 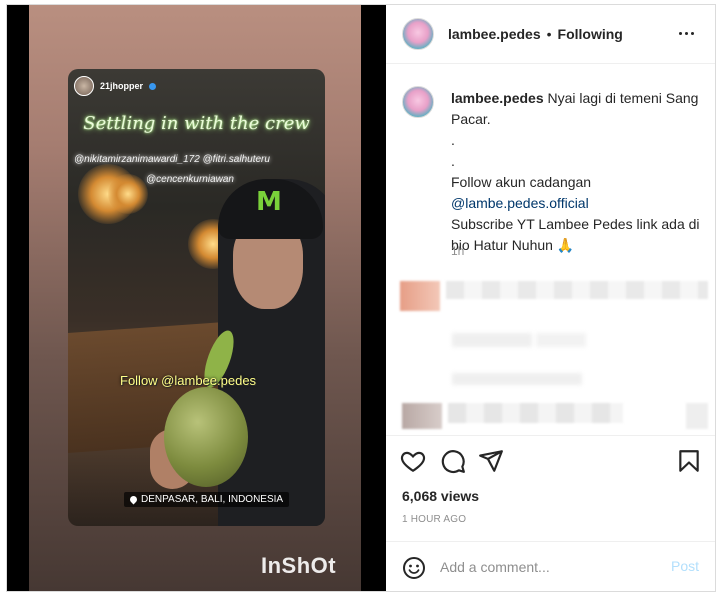 What do you see at coordinates (458, 251) in the screenshot?
I see `caption-time: 1h` at bounding box center [458, 251].